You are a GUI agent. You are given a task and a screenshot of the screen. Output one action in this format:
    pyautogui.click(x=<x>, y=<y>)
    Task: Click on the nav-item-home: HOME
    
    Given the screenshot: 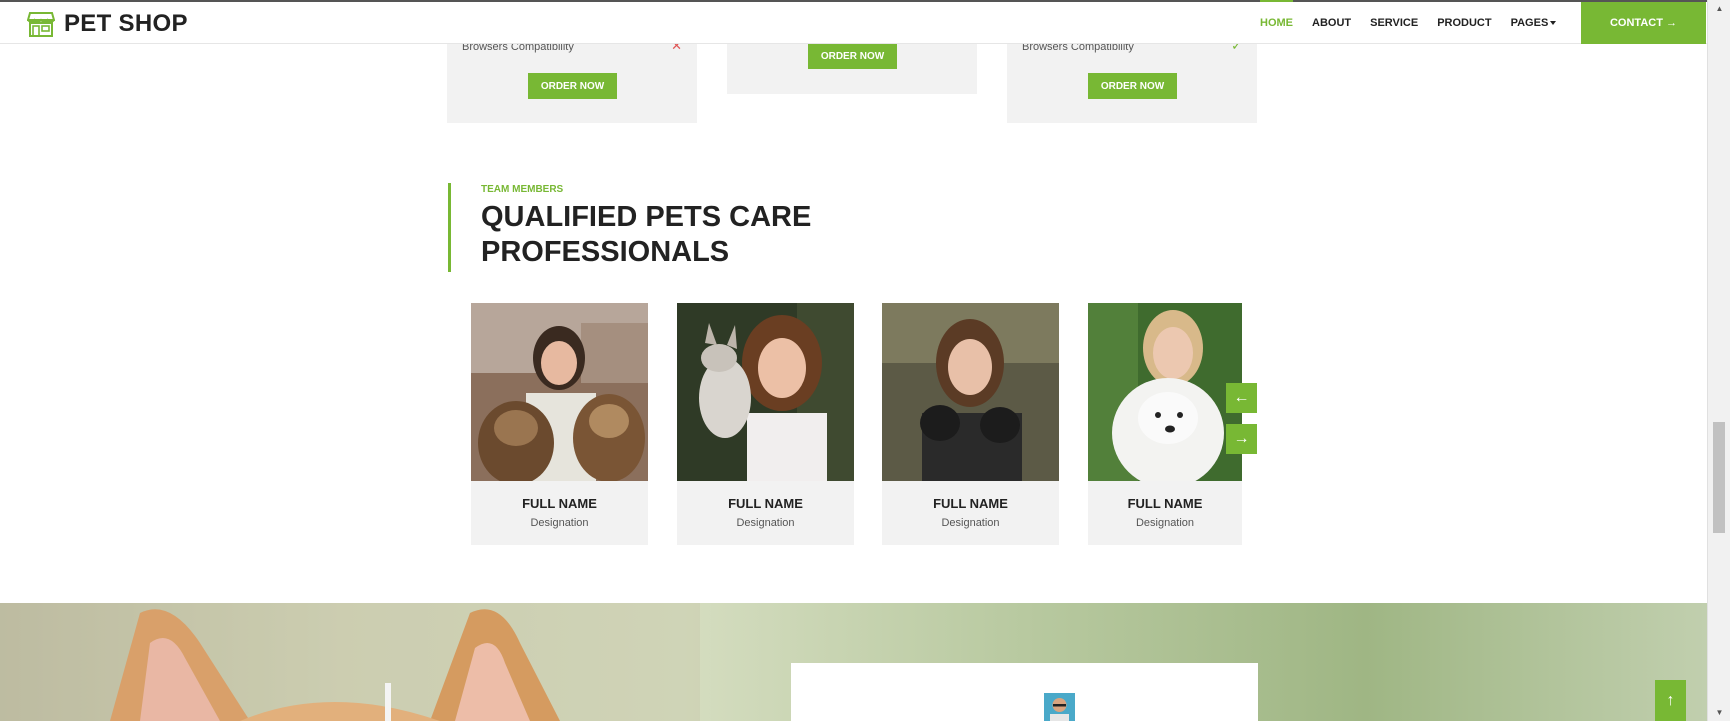 What is the action you would take?
    pyautogui.click(x=1276, y=22)
    